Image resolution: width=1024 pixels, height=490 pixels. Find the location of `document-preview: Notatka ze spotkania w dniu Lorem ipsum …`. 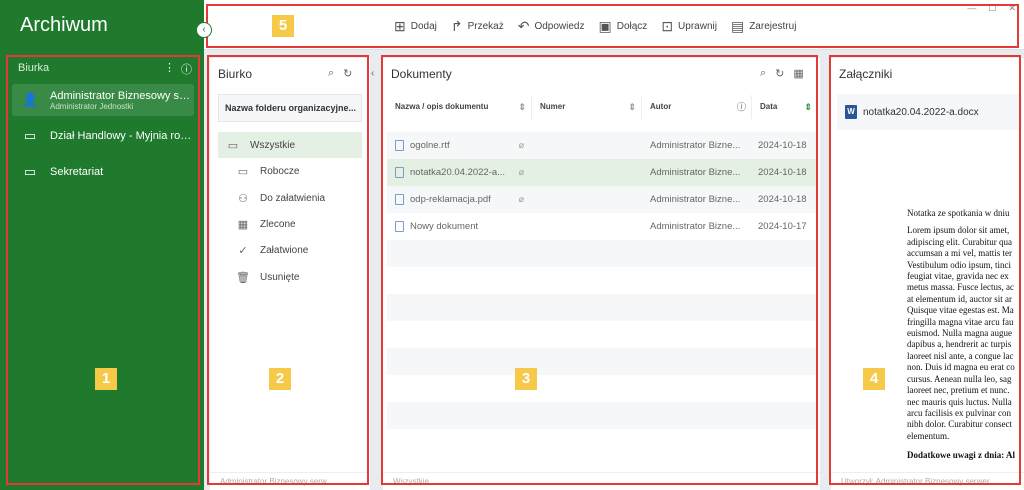

document-preview: Notatka ze spotkania w dniu Lorem ipsum … is located at coordinates (961, 334).